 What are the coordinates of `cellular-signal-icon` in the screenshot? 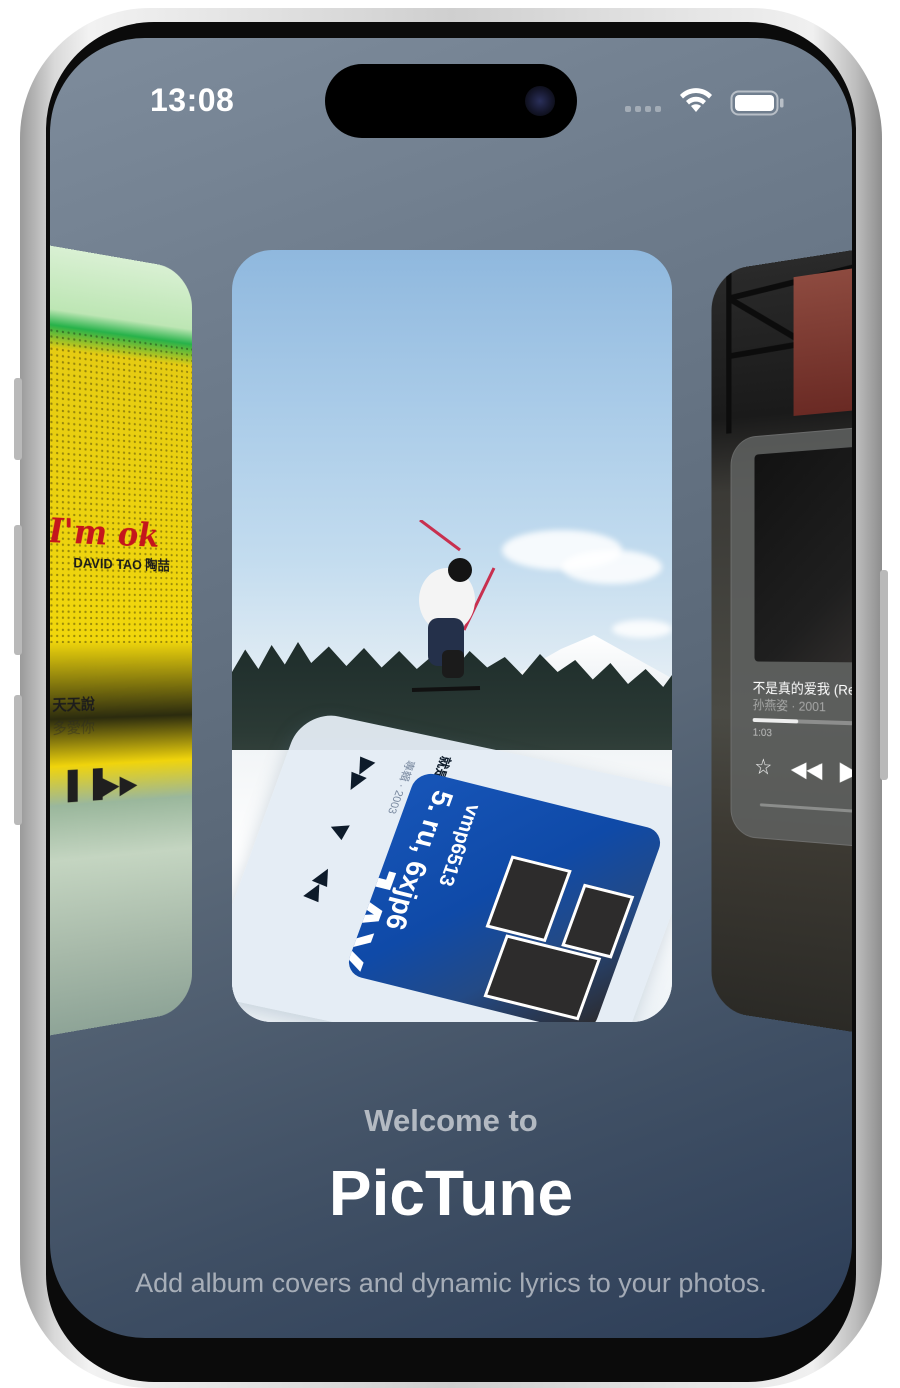 It's located at (643, 109).